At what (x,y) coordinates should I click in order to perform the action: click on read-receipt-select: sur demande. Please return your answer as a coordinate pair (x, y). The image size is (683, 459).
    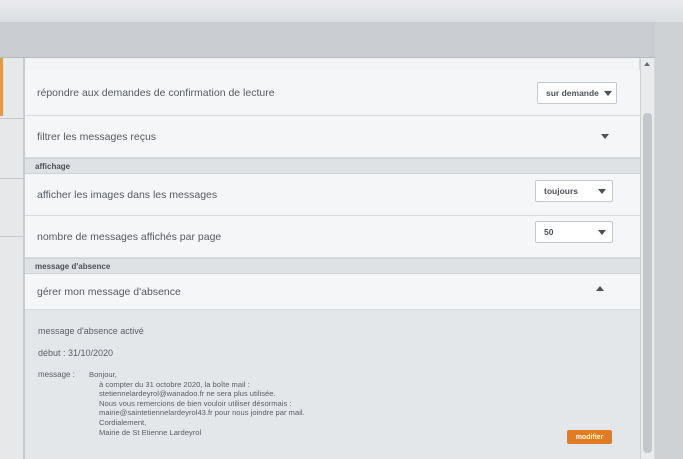
    Looking at the image, I should click on (577, 93).